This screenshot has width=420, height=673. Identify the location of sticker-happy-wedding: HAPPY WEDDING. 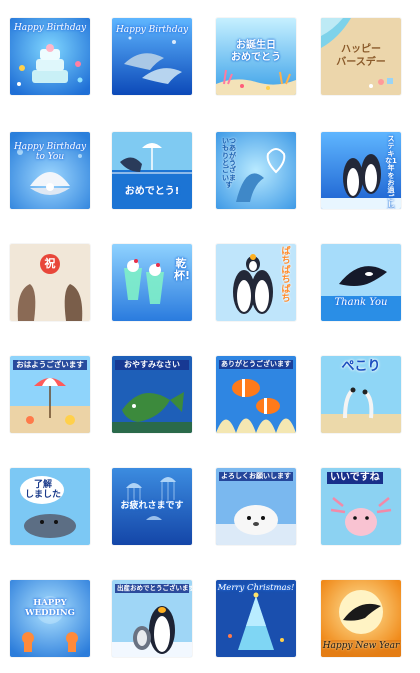
(50, 618).